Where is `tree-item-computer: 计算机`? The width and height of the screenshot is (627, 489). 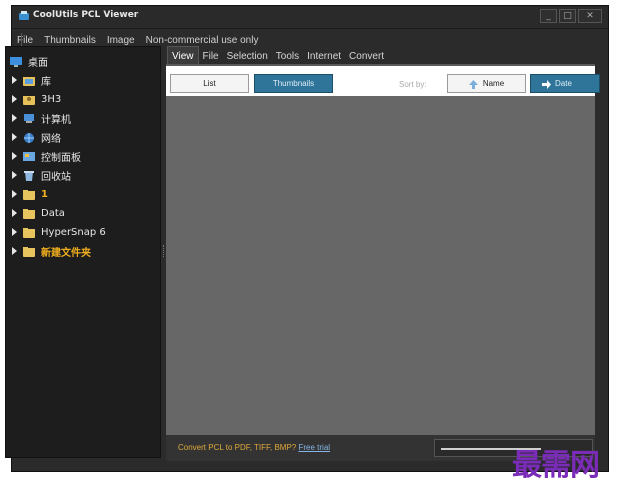
tree-item-computer: 计算机 is located at coordinates (38, 118).